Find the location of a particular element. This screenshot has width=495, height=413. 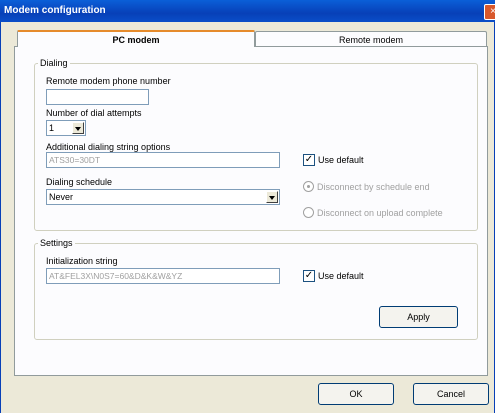

attempts-select: 1 is located at coordinates (66, 128).